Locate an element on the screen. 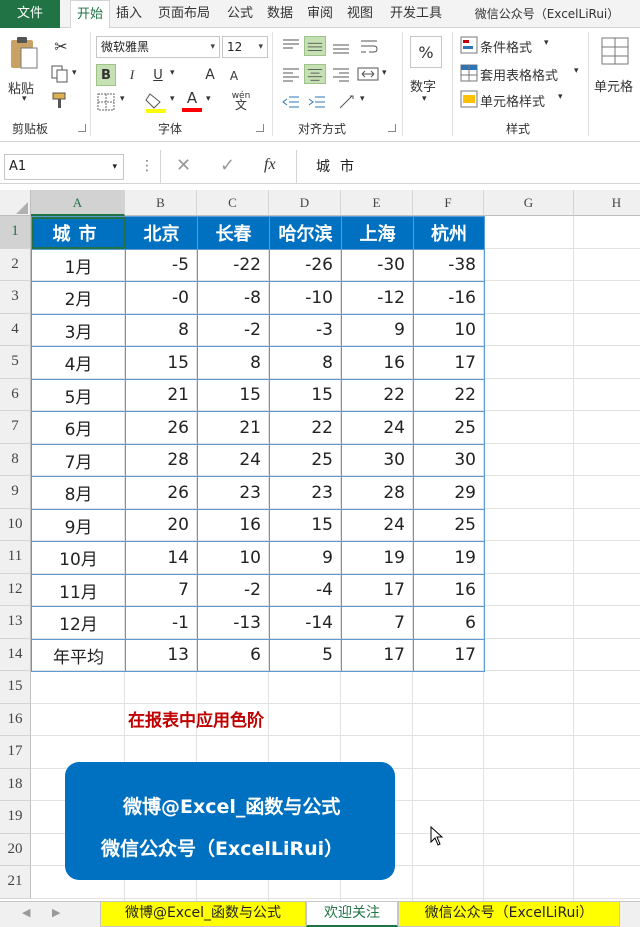  column-header-h: H is located at coordinates (607, 203).